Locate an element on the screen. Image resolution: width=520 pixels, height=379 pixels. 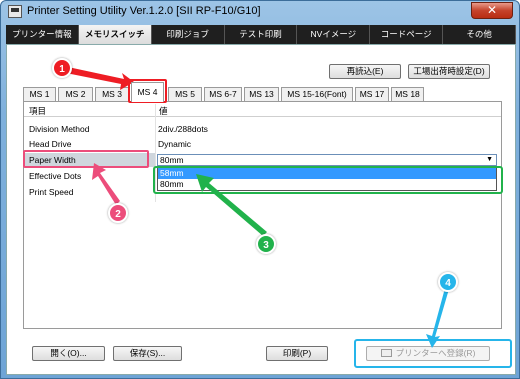
chevron-down-icon: ▼ is located at coordinates (489, 159).